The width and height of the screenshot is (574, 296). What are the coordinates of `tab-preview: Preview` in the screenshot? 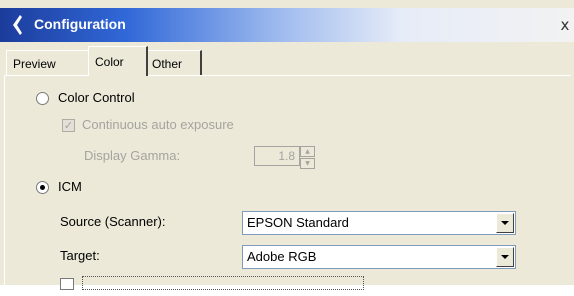 It's located at (48, 63).